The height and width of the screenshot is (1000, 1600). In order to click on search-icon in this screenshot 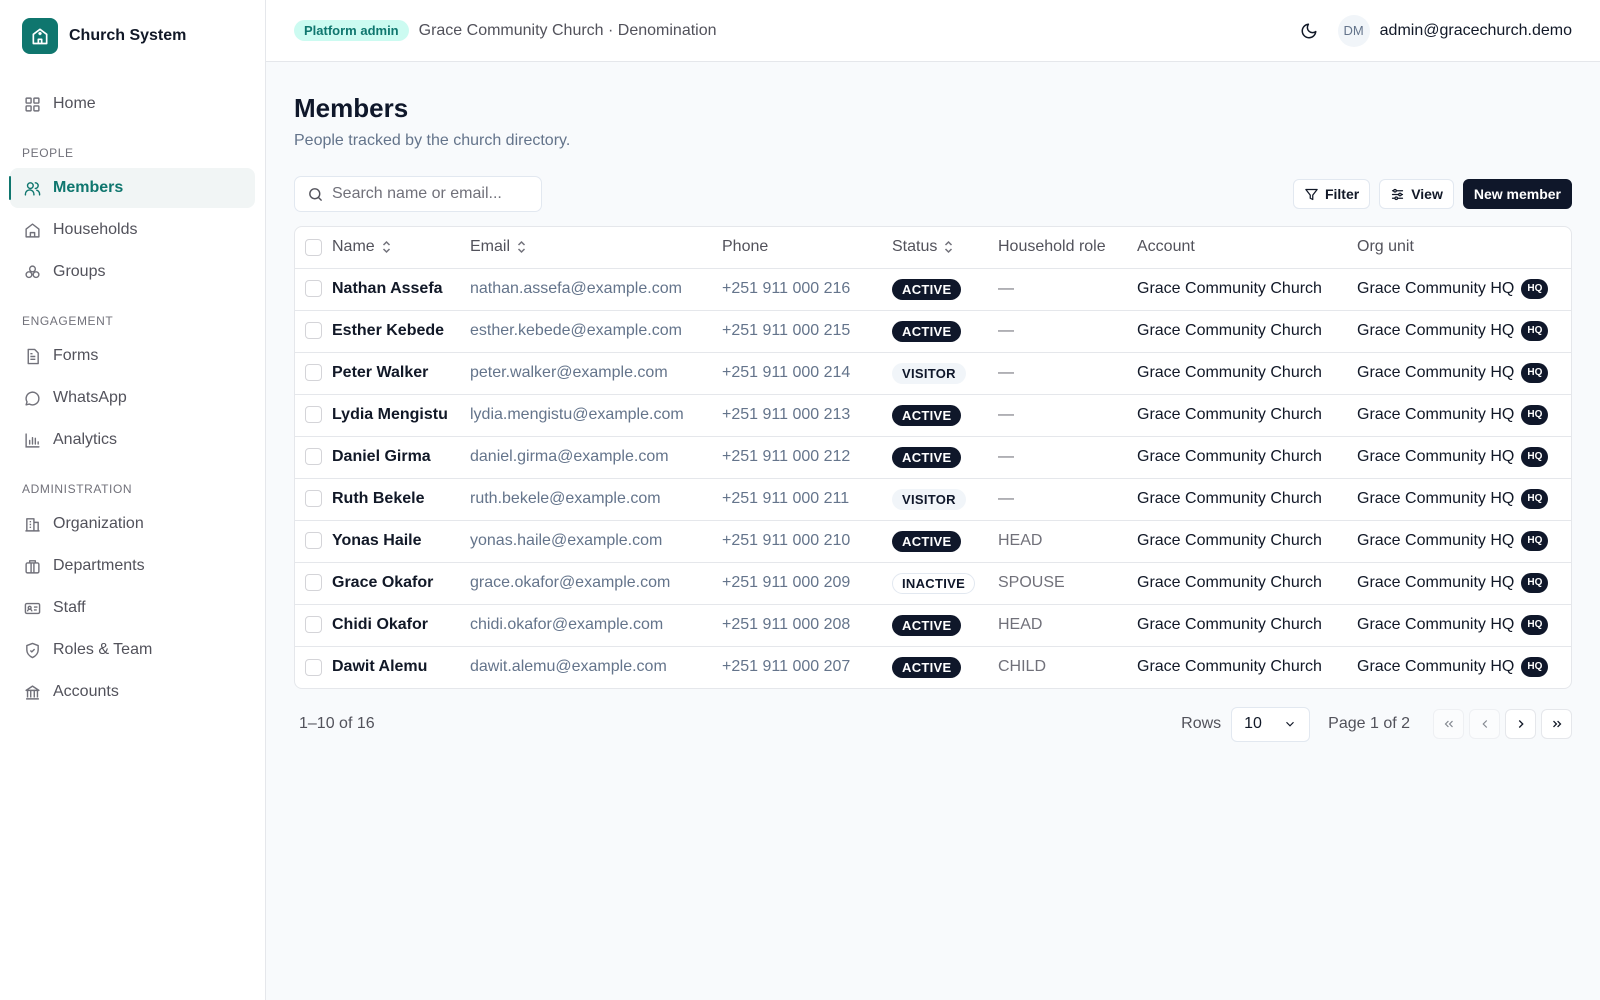, I will do `click(315, 194)`.